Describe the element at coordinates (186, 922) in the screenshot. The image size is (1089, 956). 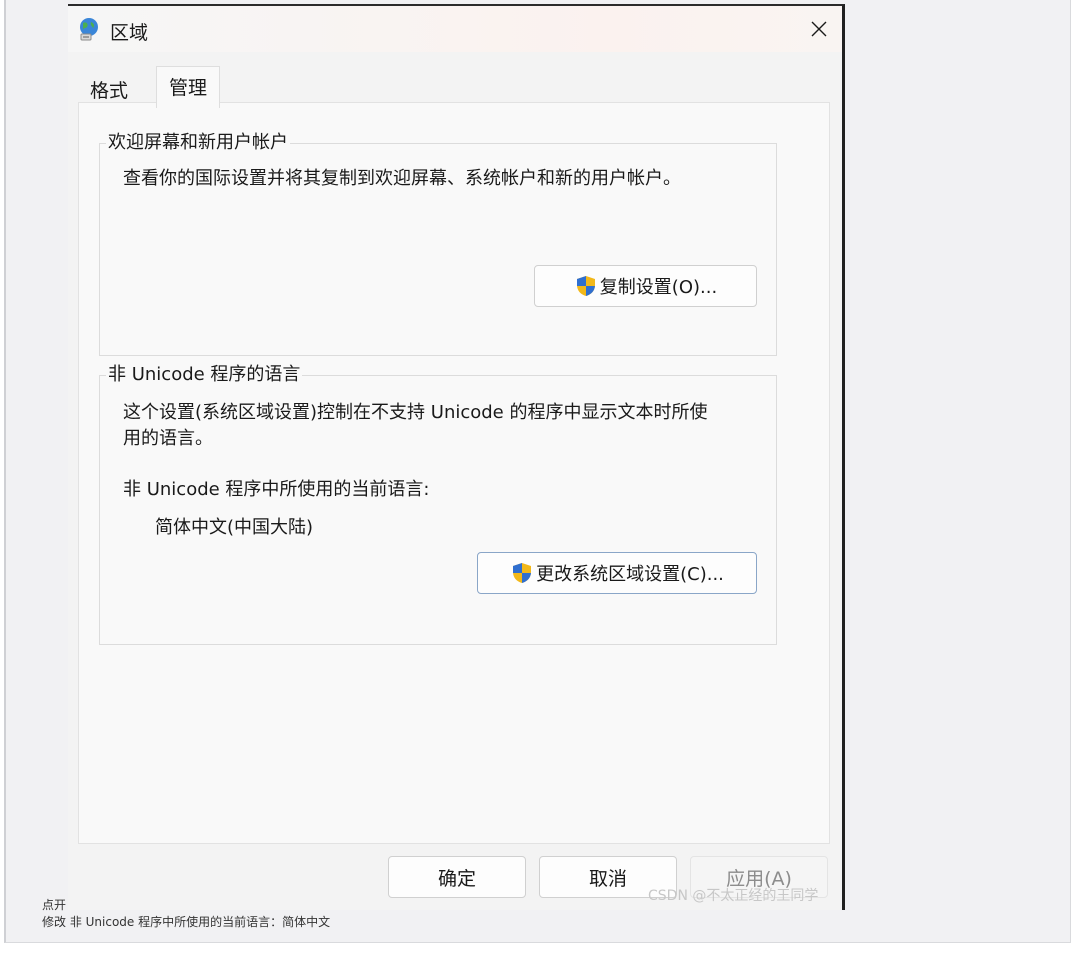
I see `caption-line2: 修改 非 Unicode 程序中所使用的当前语言：简体中文` at that location.